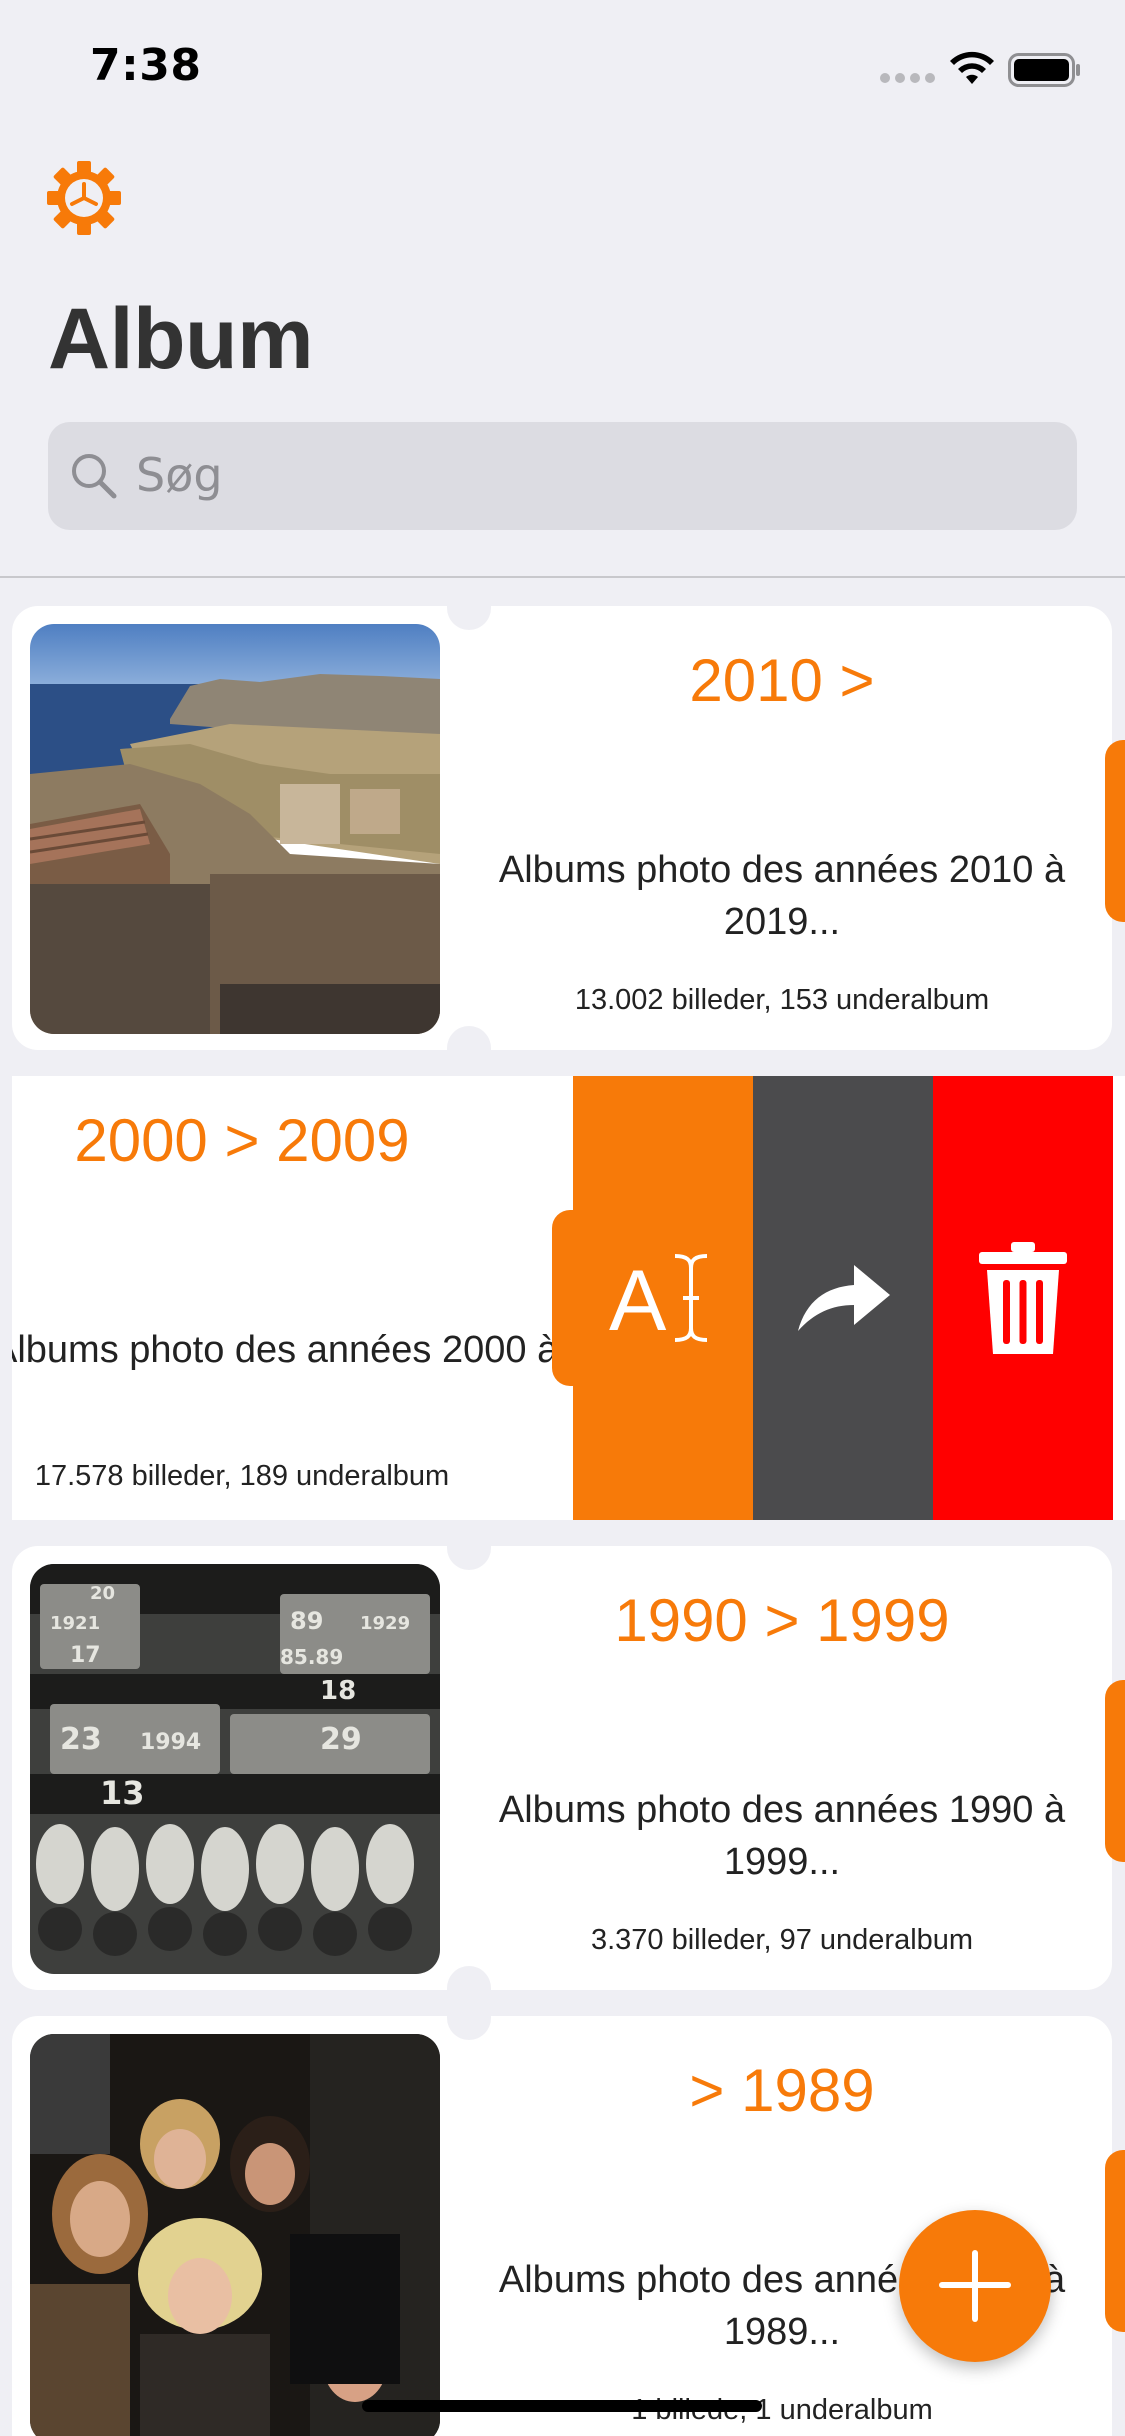  I want to click on svg-text: 1994, so click(170, 1742).